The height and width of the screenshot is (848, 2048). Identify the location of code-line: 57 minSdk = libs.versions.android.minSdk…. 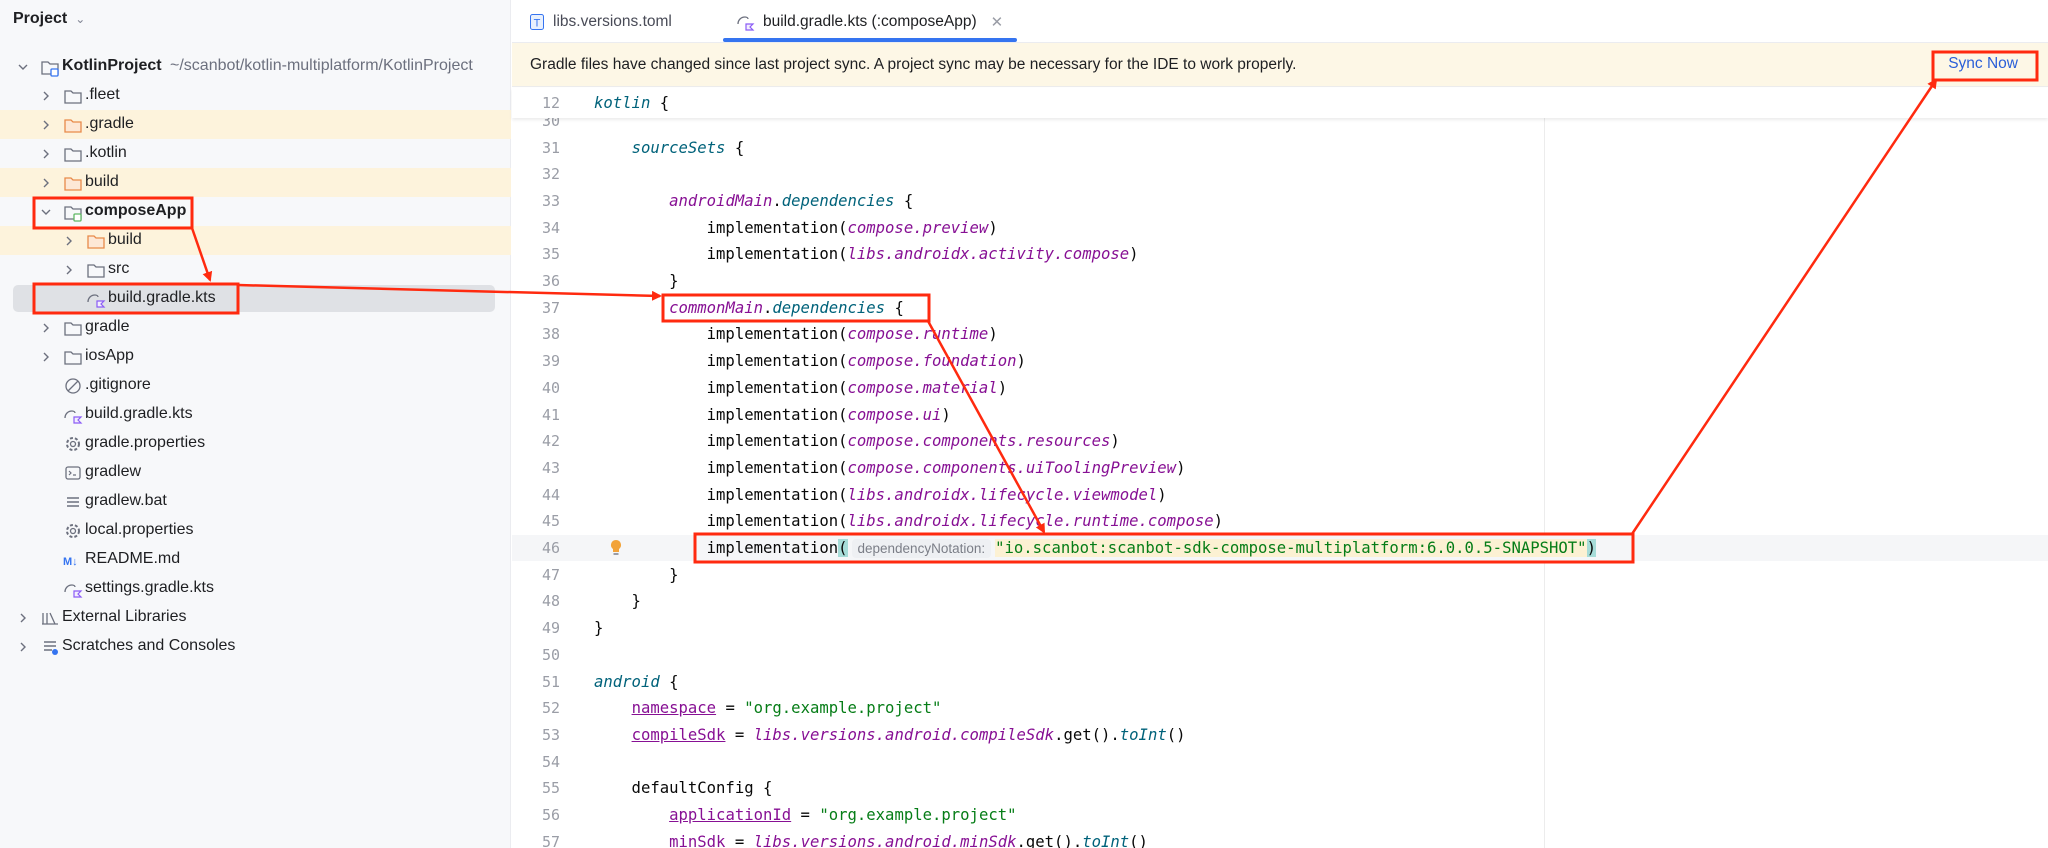
(1280, 838).